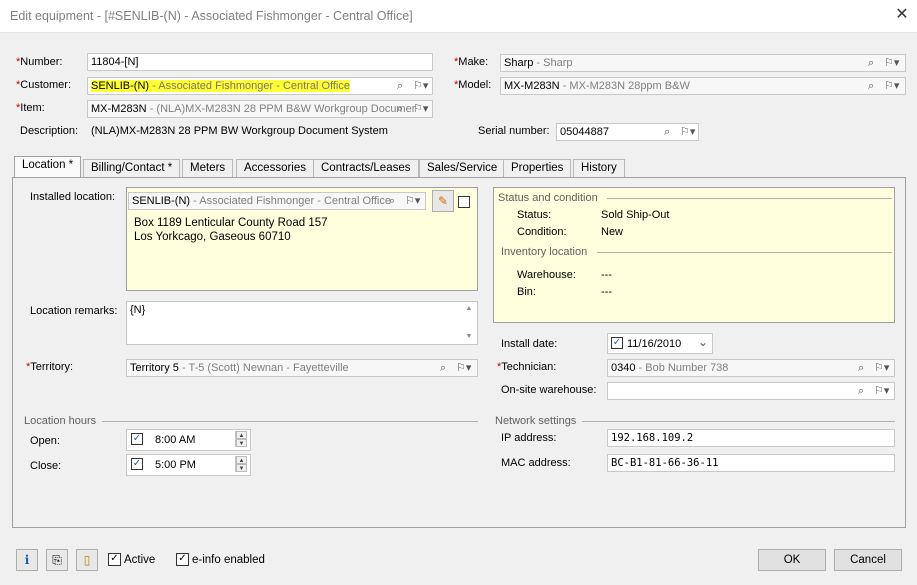 Image resolution: width=917 pixels, height=585 pixels. What do you see at coordinates (464, 202) in the screenshot?
I see `installed-location-checkbox` at bounding box center [464, 202].